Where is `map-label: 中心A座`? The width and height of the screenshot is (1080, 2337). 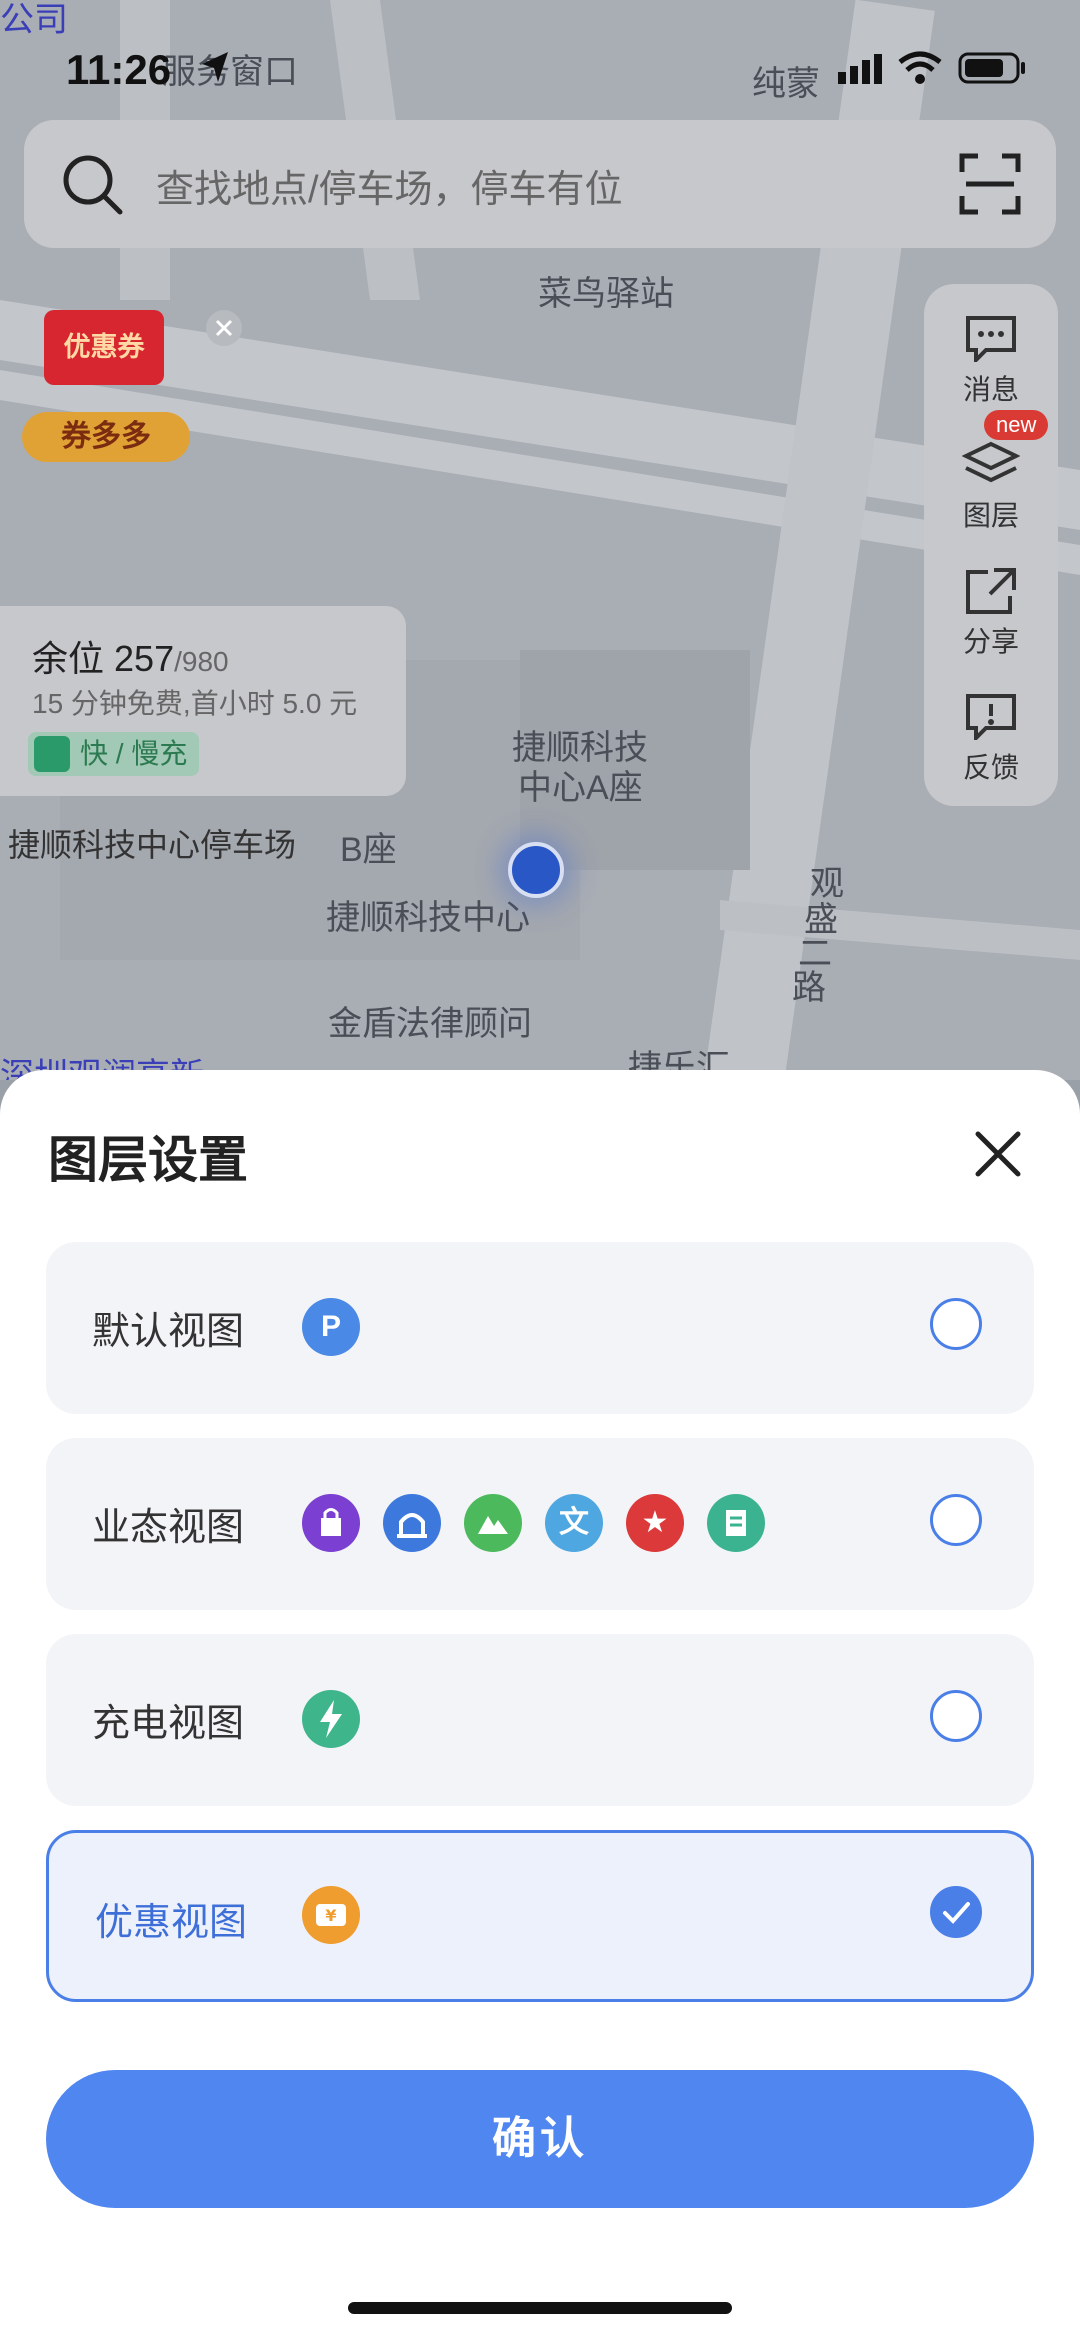
map-label: 中心A座 is located at coordinates (580, 788).